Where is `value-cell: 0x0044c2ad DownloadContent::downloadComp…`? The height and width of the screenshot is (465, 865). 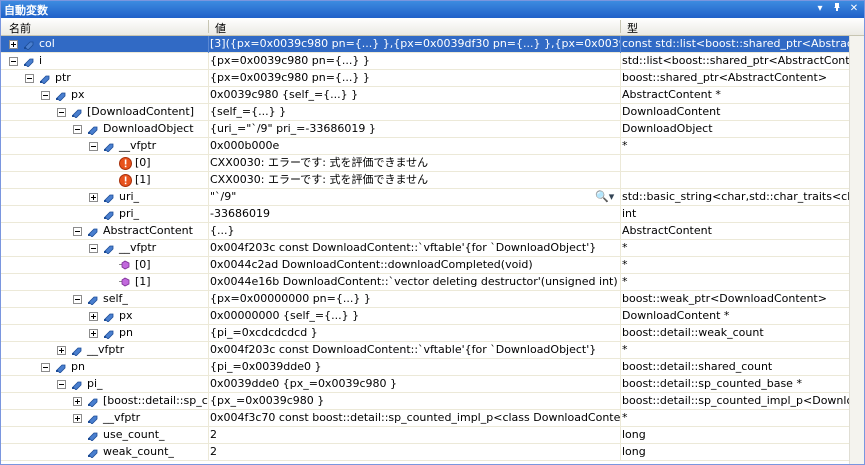
value-cell: 0x0044c2ad DownloadContent::downloadComp… is located at coordinates (415, 265).